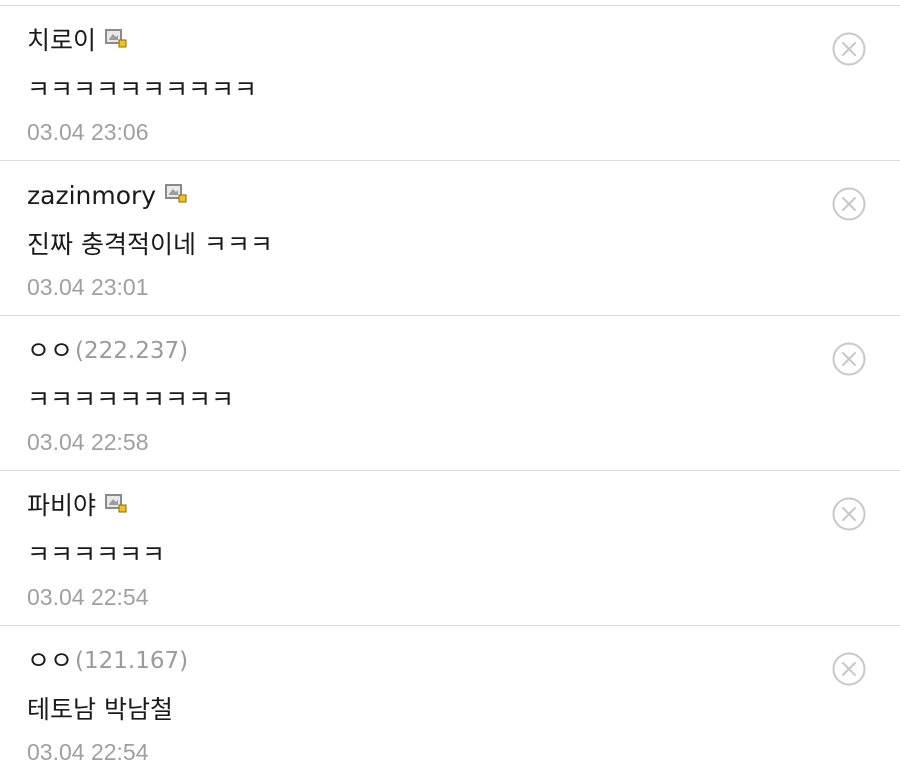 This screenshot has height=783, width=900. What do you see at coordinates (100, 709) in the screenshot?
I see `comment-text: 테토남 박남철` at bounding box center [100, 709].